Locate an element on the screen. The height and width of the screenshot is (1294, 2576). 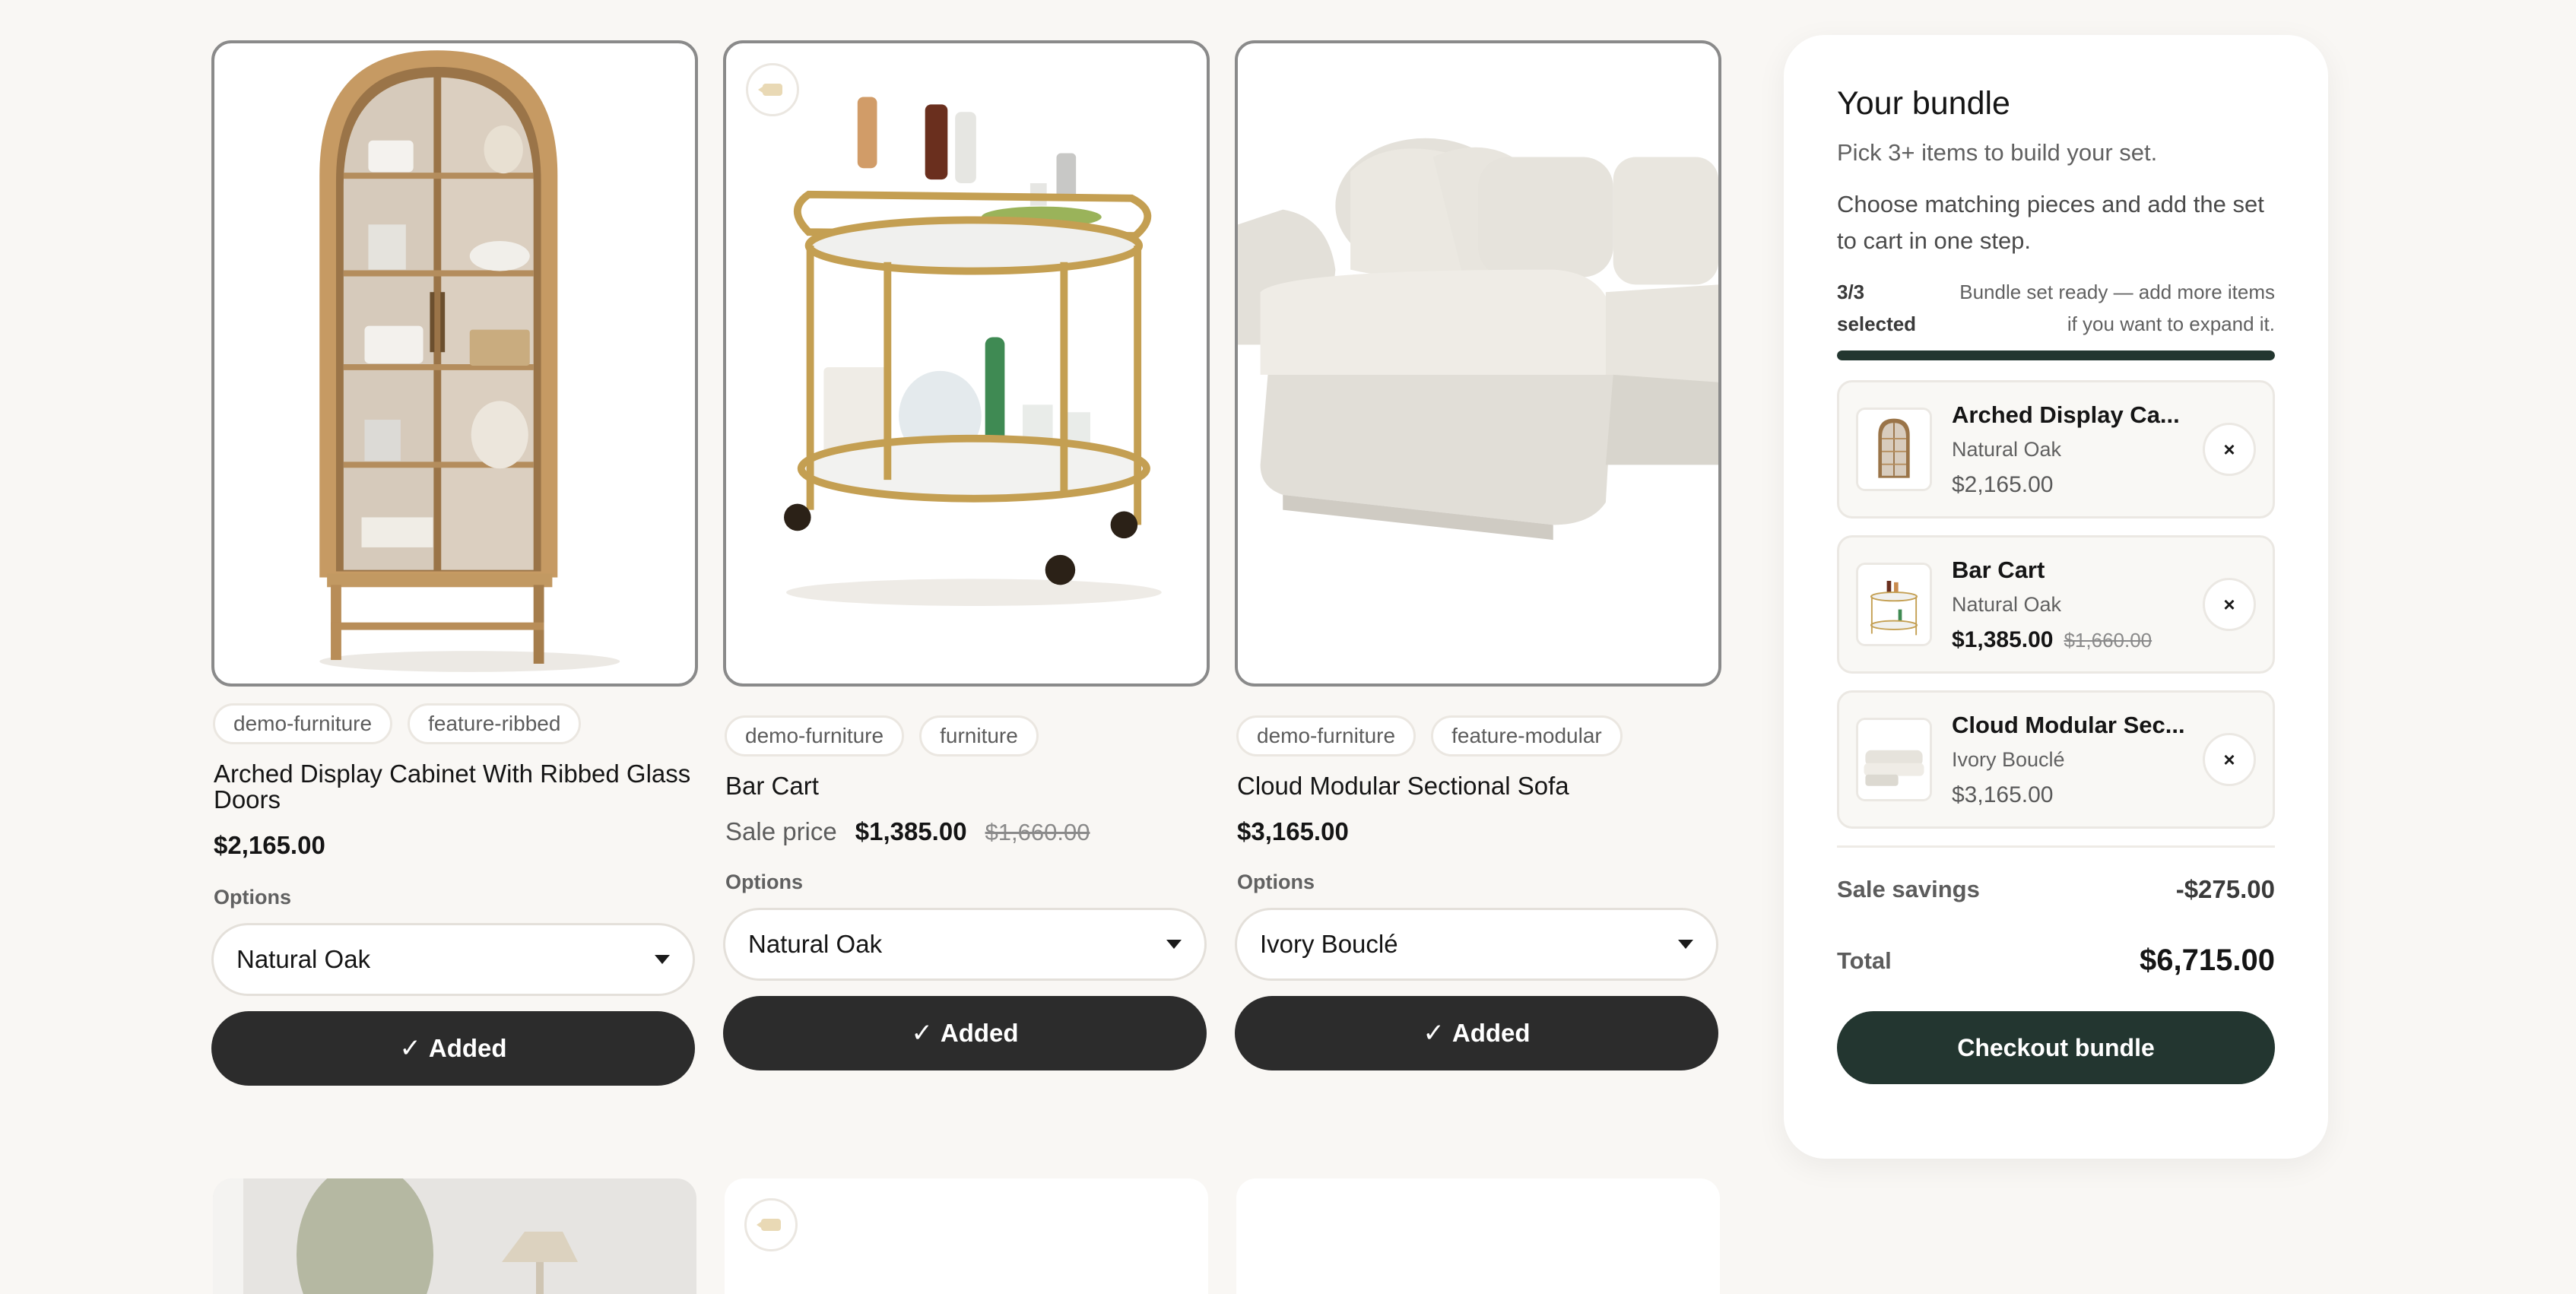
product-price: $2,165.00 is located at coordinates (269, 845).